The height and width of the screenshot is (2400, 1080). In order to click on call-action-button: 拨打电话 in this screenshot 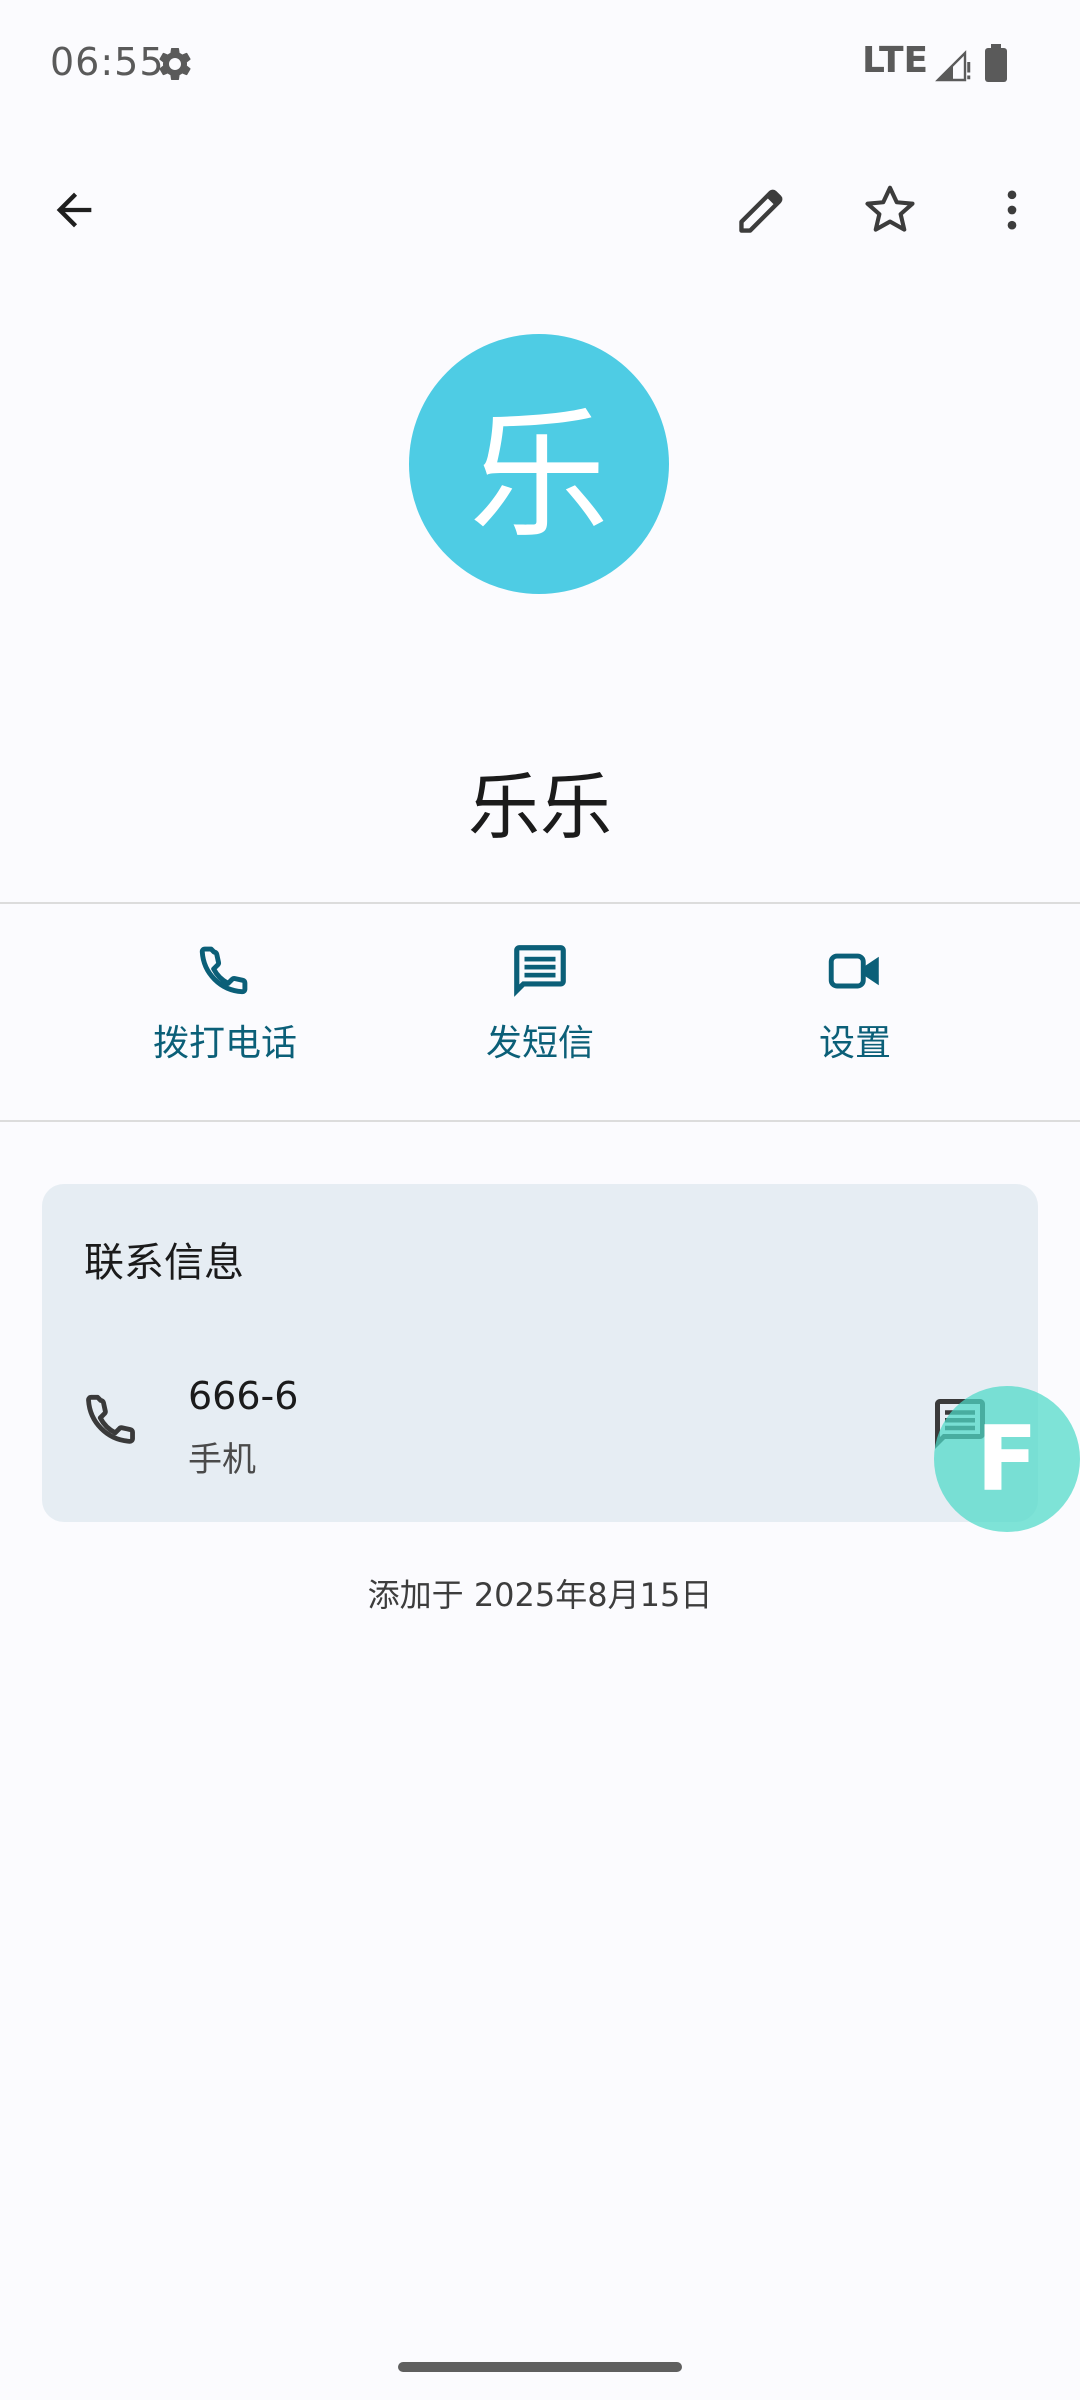, I will do `click(225, 1015)`.